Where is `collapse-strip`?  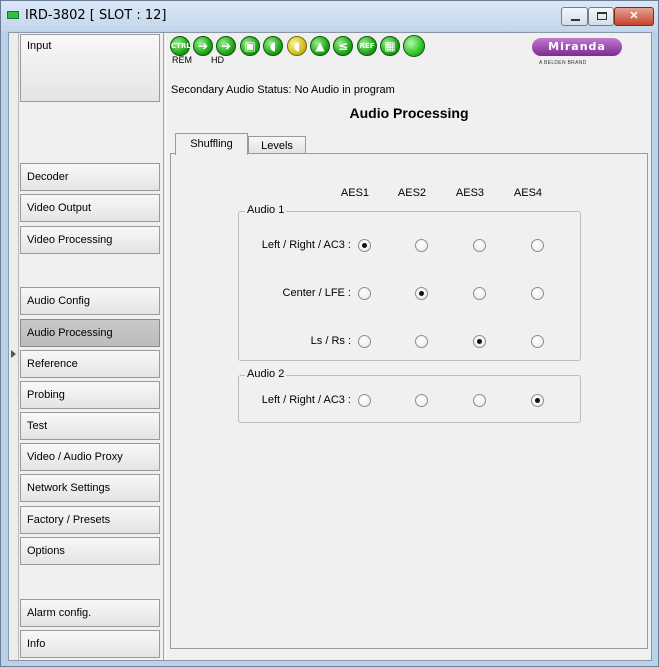 collapse-strip is located at coordinates (14, 346).